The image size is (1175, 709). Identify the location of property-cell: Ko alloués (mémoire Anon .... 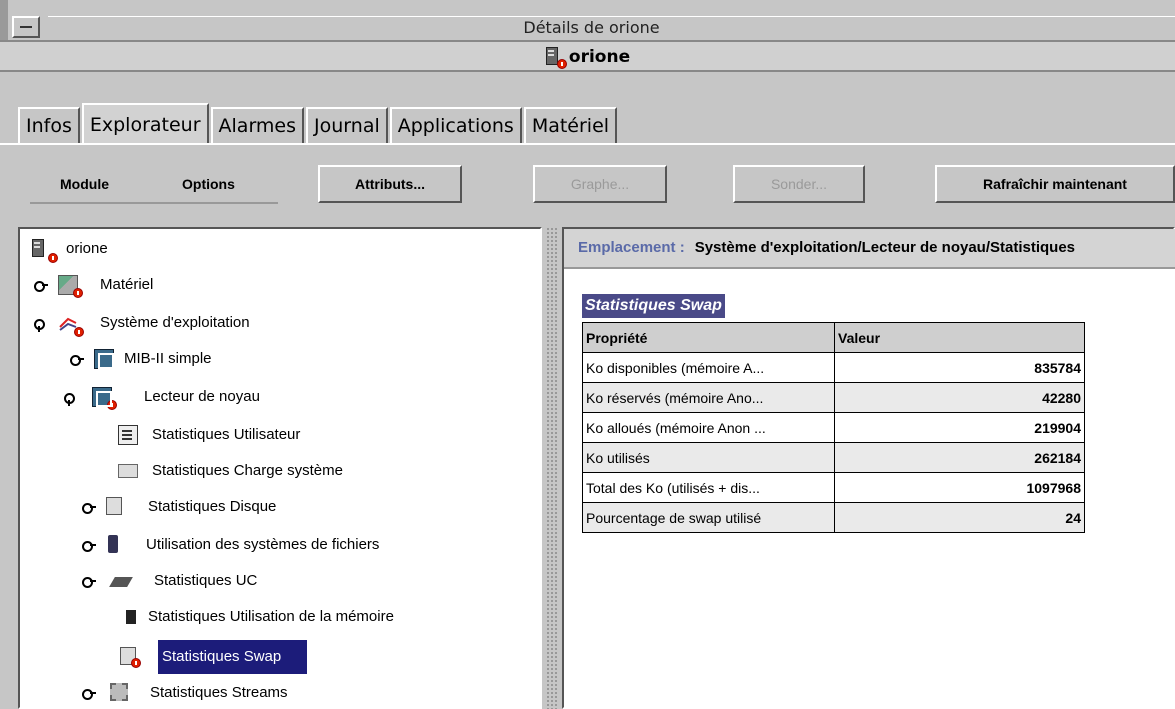
(708, 427).